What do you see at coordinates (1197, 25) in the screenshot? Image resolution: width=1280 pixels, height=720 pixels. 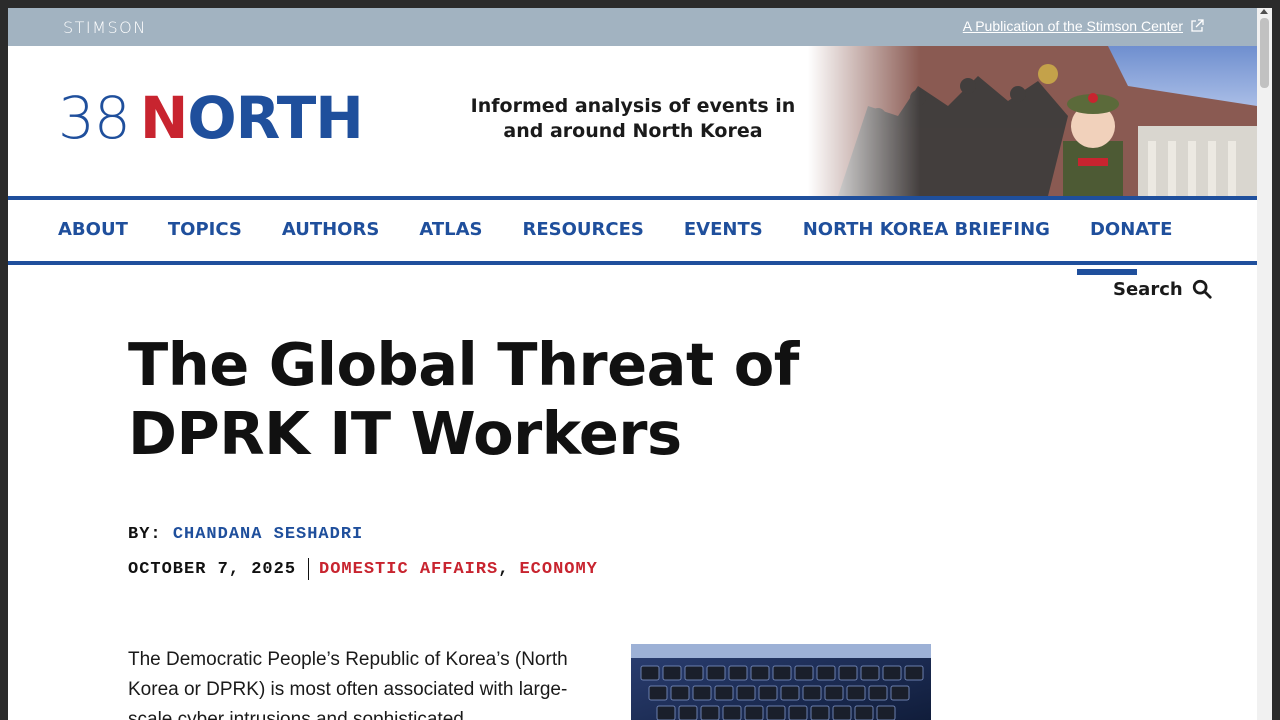 I see `external-link-icon` at bounding box center [1197, 25].